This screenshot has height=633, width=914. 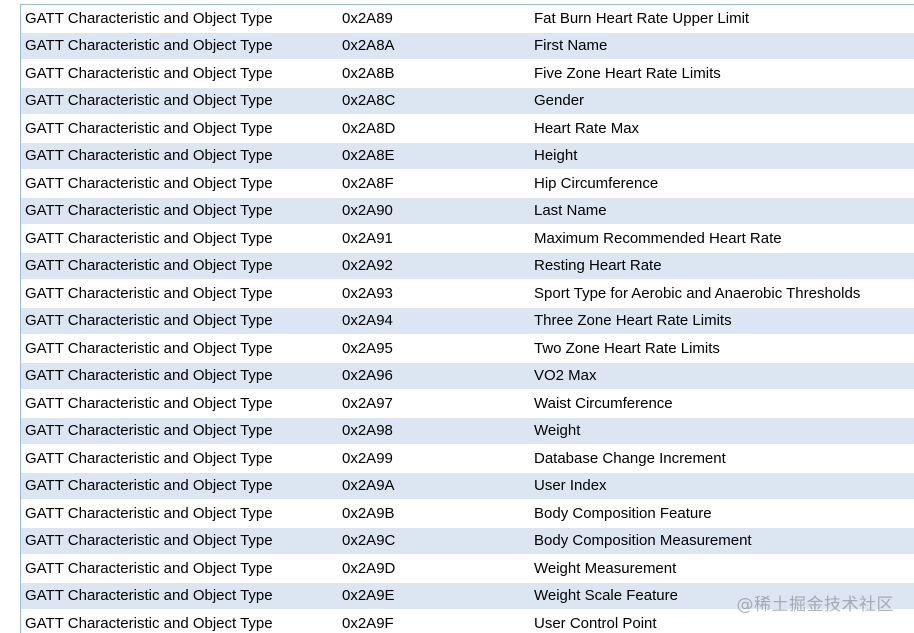 I want to click on cell-uuid: 0x2A90, so click(x=367, y=211).